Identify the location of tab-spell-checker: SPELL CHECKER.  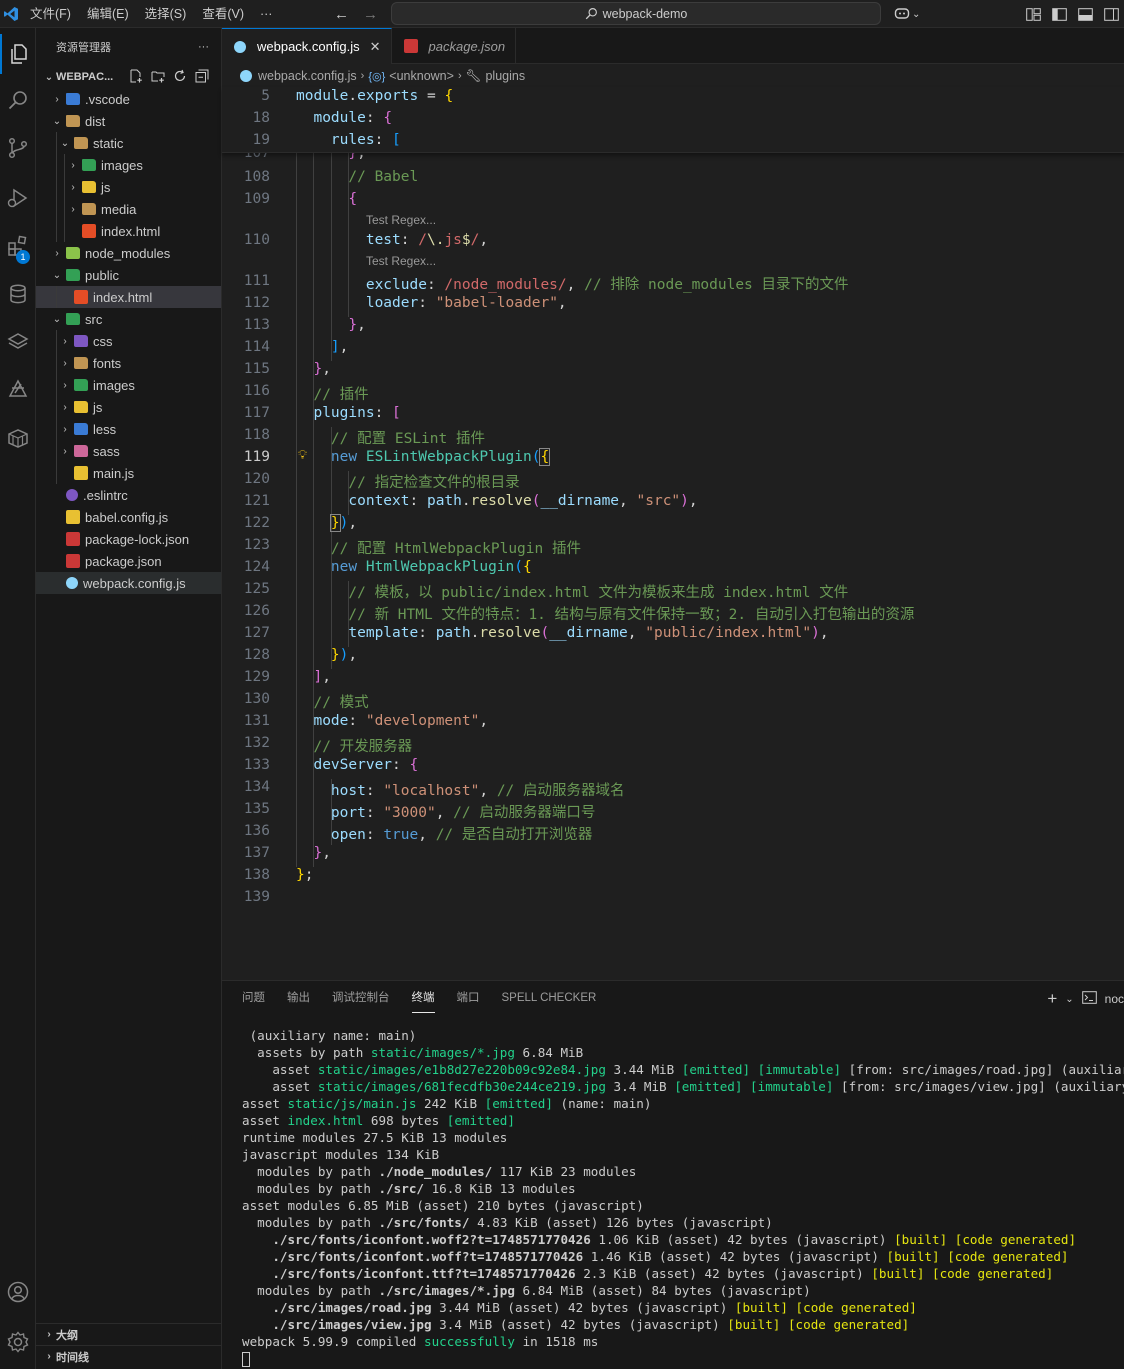
(549, 1001).